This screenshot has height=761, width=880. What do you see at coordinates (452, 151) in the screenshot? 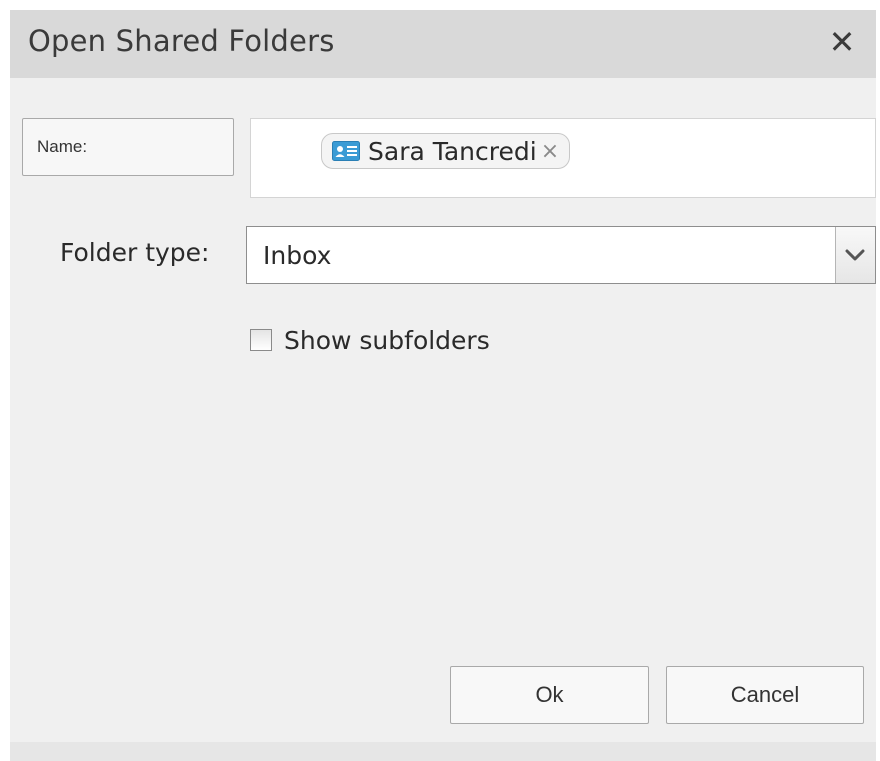
I see `recipient-name: Sara Tancredi` at bounding box center [452, 151].